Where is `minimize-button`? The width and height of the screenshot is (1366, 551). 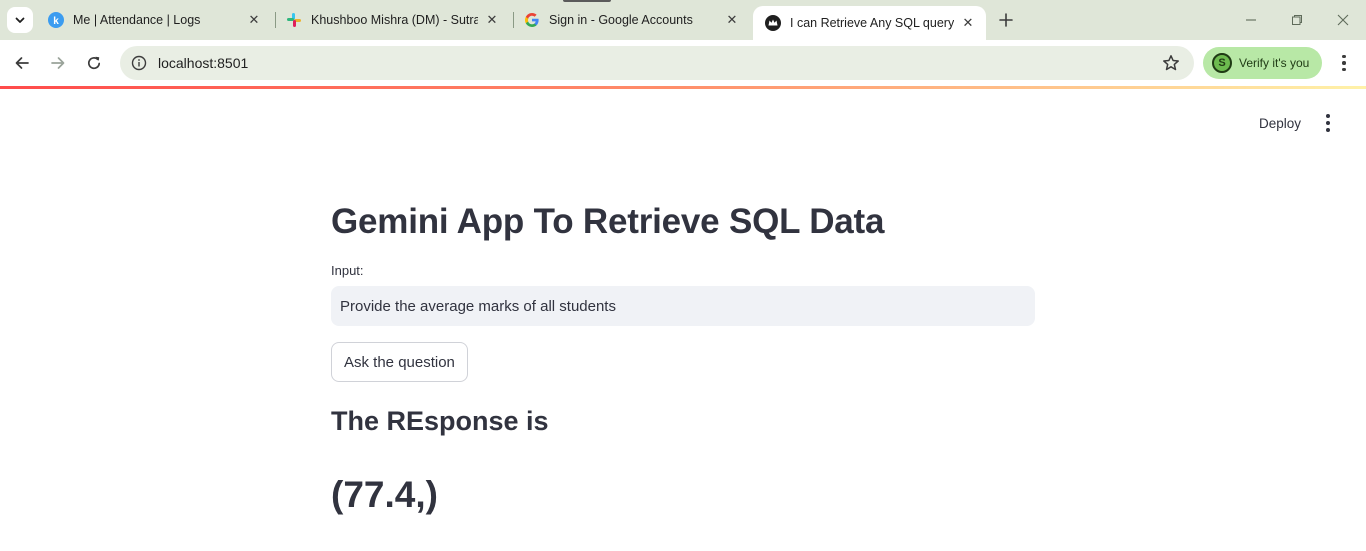
minimize-button is located at coordinates (1251, 20).